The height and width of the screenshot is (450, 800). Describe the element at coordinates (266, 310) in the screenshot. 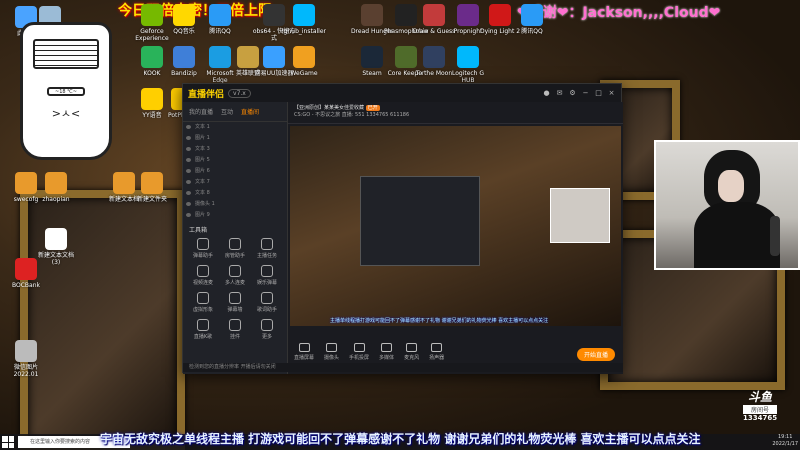

I see `tool-label: 歌词助手` at that location.